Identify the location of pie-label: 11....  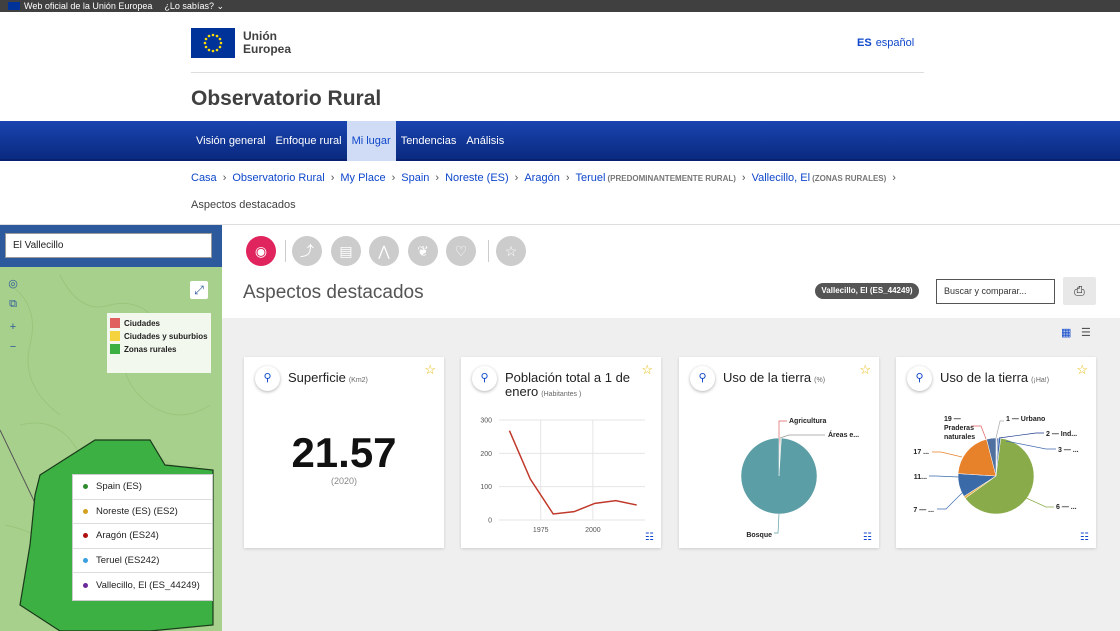
(920, 477).